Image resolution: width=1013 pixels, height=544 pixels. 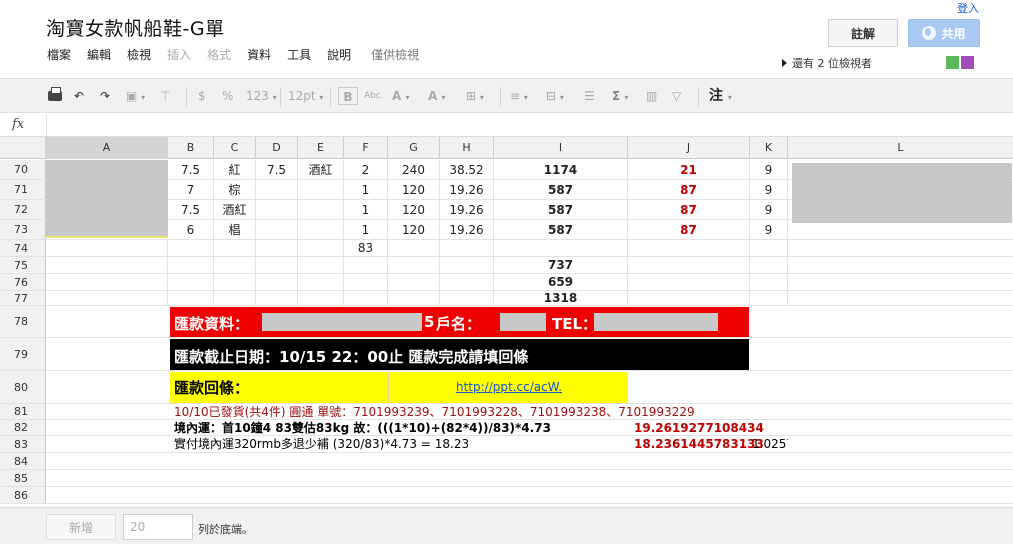 What do you see at coordinates (305, 96) in the screenshot?
I see `font-size-select: 12pt ▾` at bounding box center [305, 96].